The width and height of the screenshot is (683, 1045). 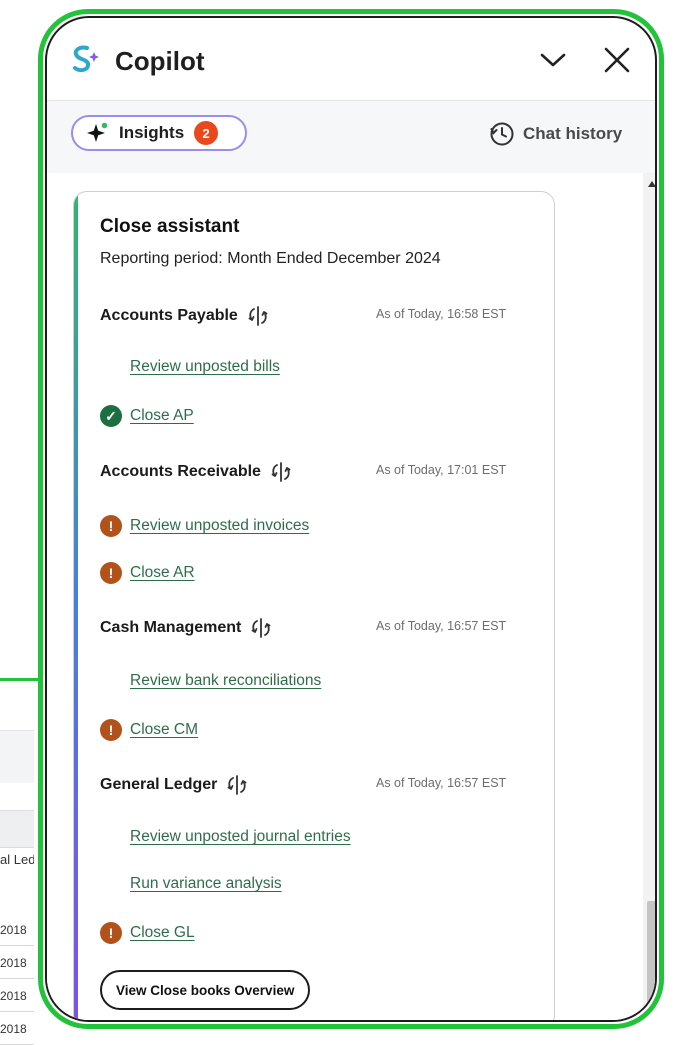 I want to click on task-link: Close CM, so click(x=164, y=730).